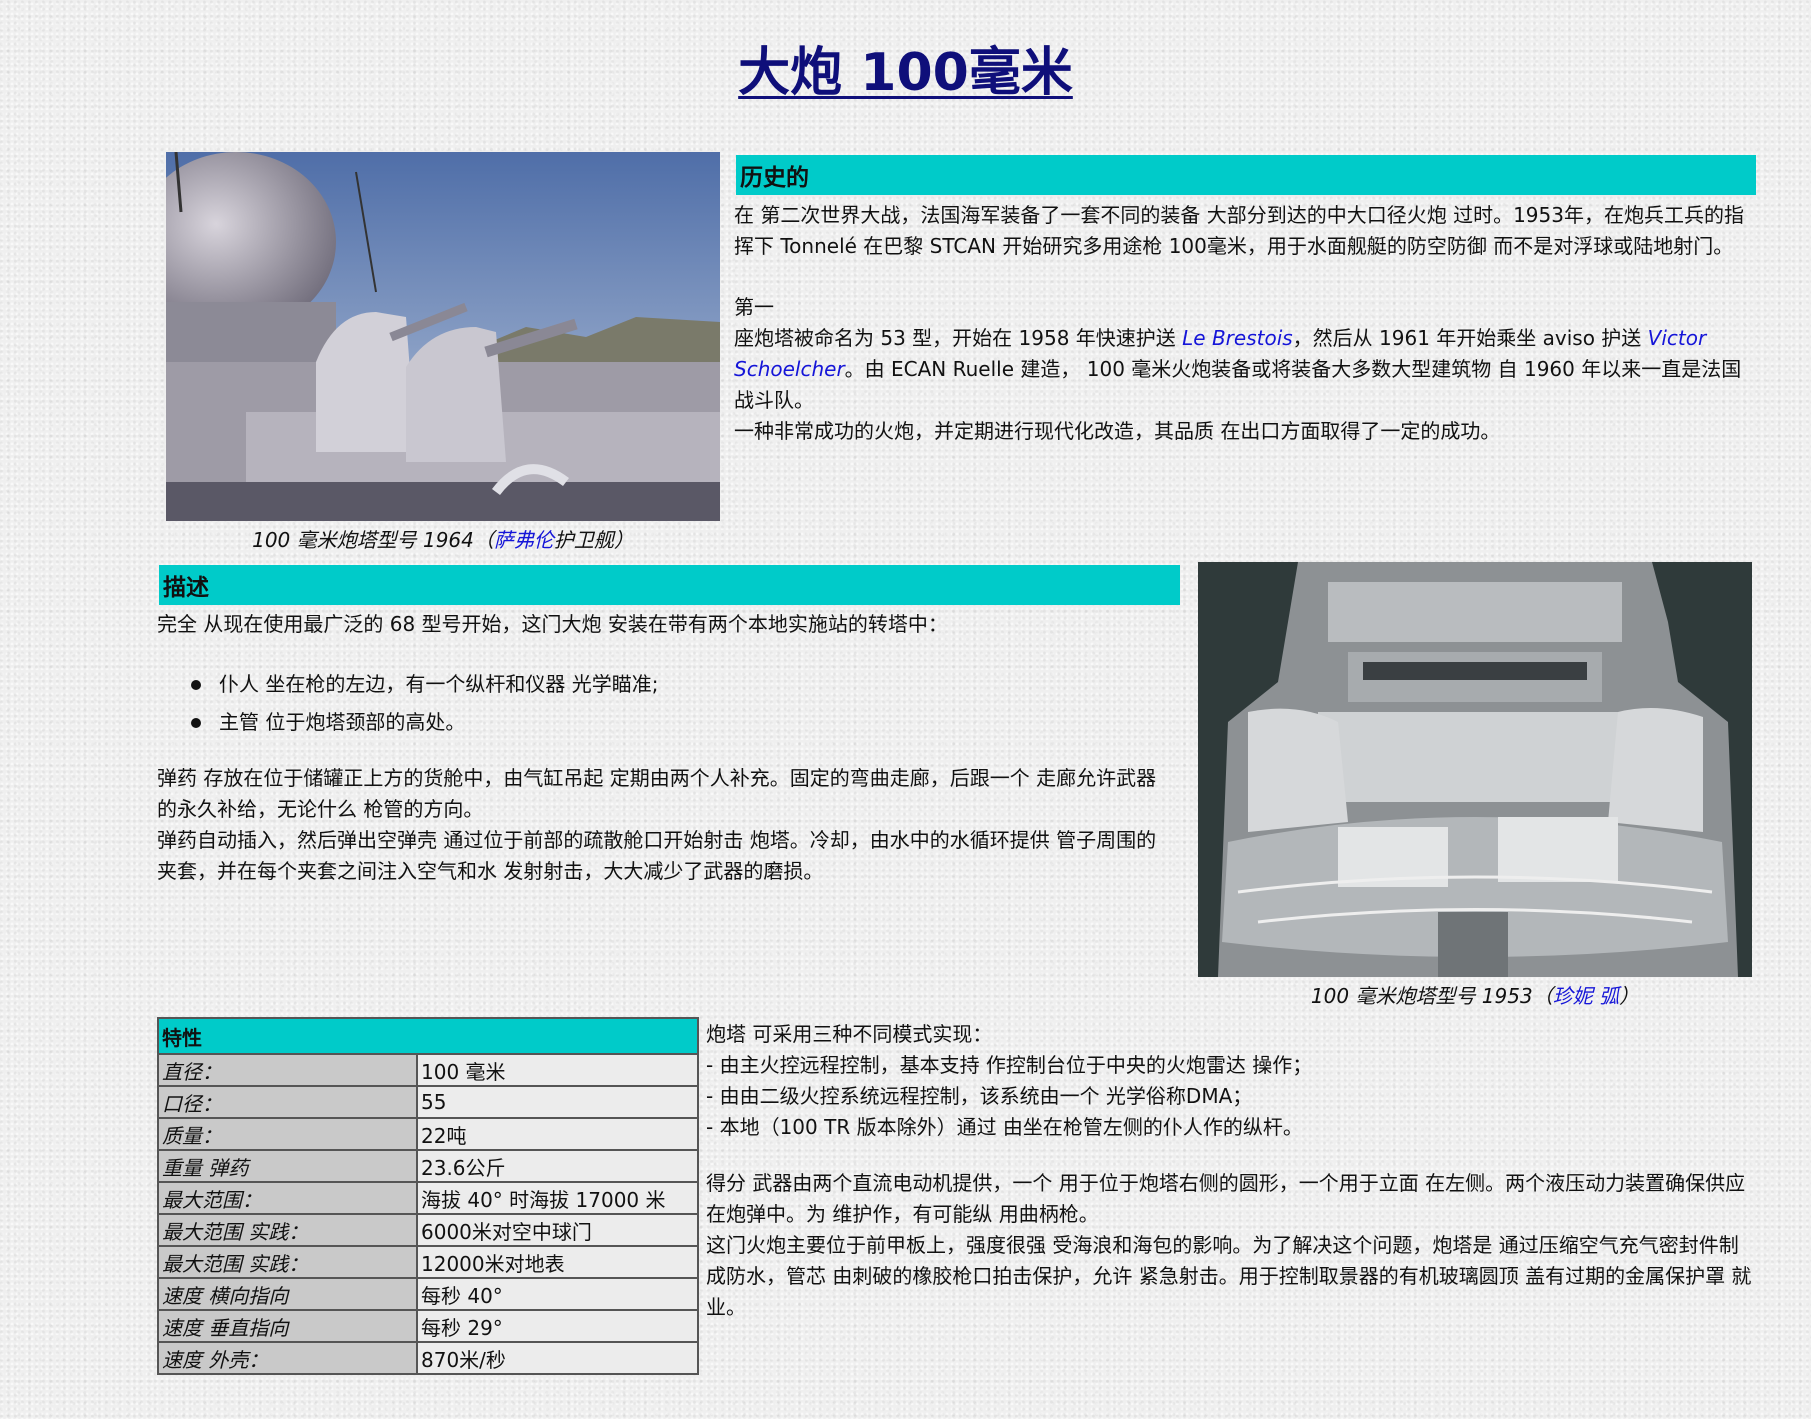 The image size is (1811, 1419). I want to click on table-row: 重量 弹药 23.6公斤, so click(428, 1166).